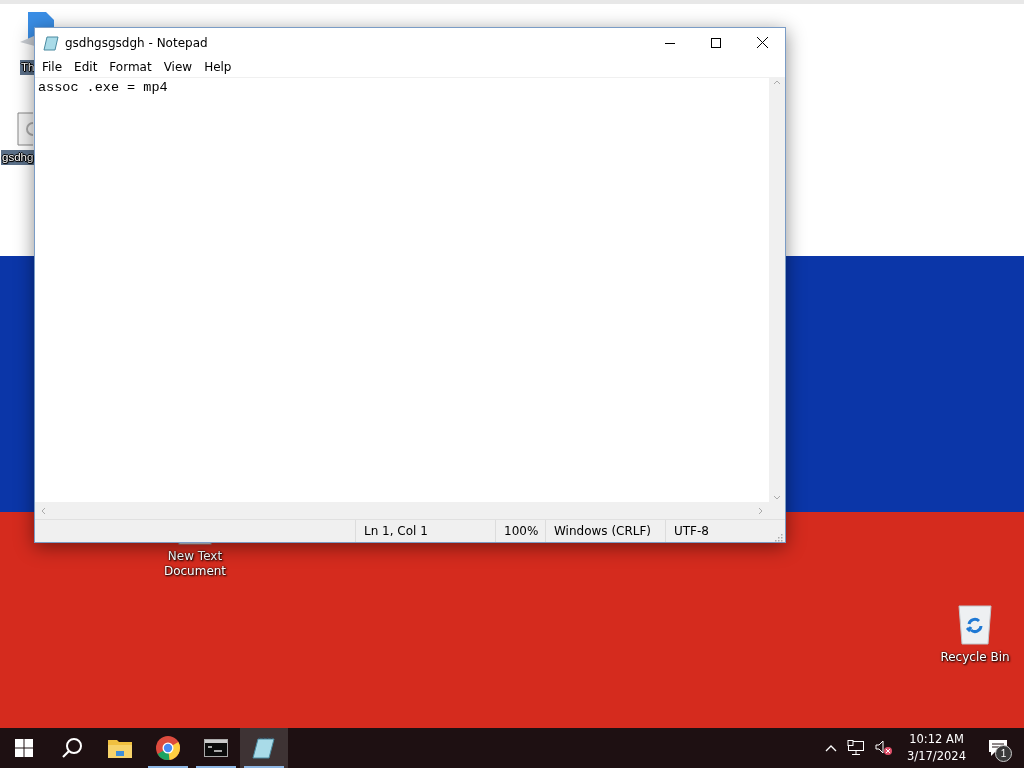 This screenshot has width=1024, height=768. What do you see at coordinates (52, 67) in the screenshot?
I see `menu-item: File` at bounding box center [52, 67].